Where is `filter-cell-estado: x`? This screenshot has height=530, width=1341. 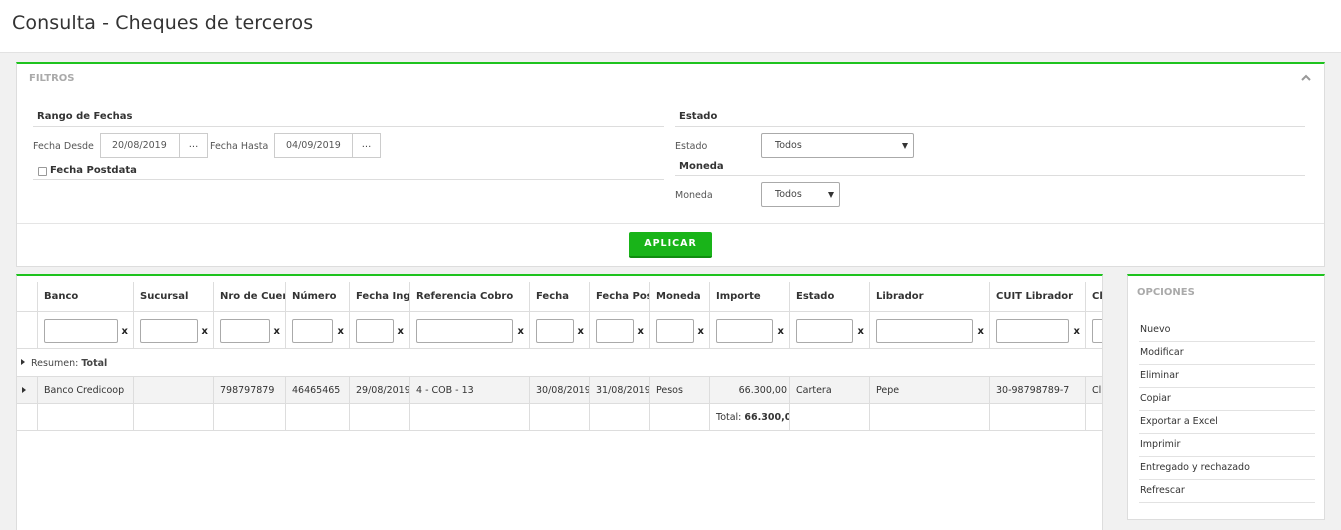 filter-cell-estado: x is located at coordinates (830, 330).